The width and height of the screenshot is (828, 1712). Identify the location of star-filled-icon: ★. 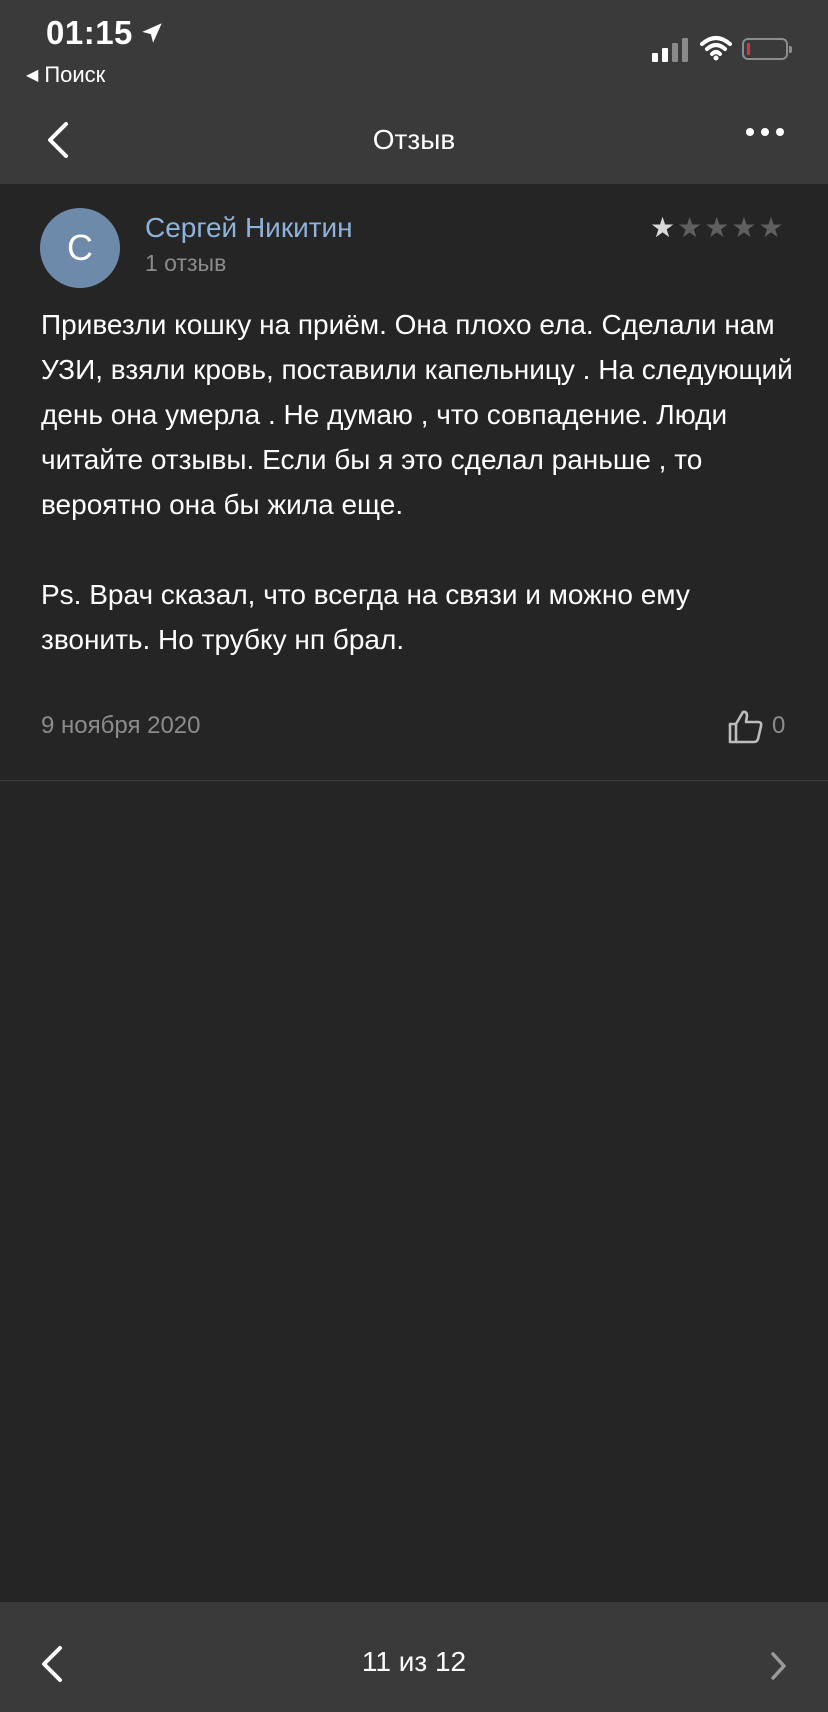
(663, 227).